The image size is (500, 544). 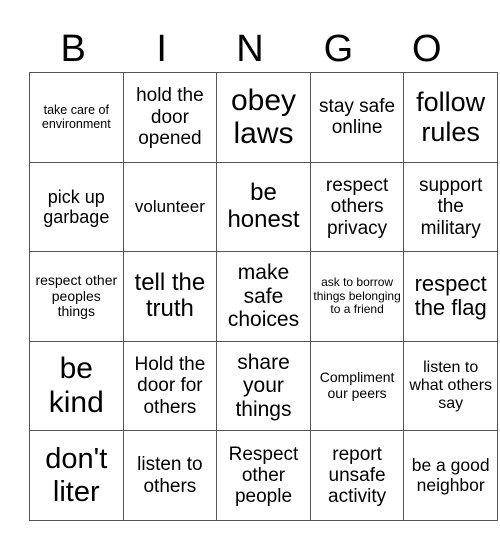 I want to click on bingo-cell: share your things, so click(x=263, y=386).